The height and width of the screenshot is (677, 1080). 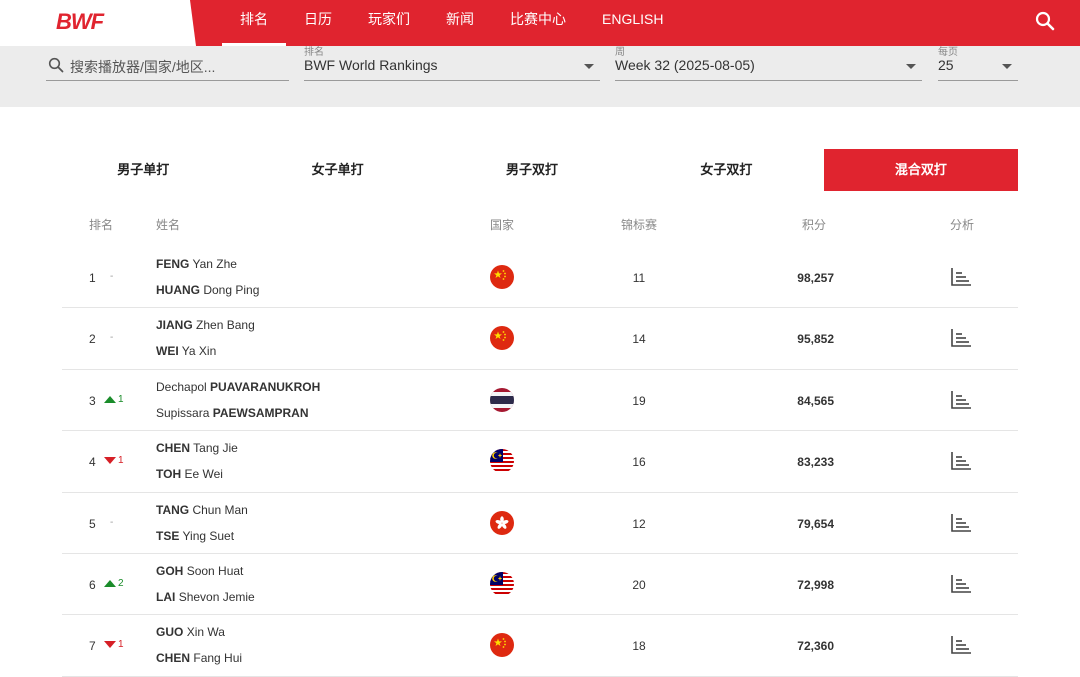 What do you see at coordinates (238, 387) in the screenshot?
I see `player-1-name: Dechapol PUAVARANUKROH` at bounding box center [238, 387].